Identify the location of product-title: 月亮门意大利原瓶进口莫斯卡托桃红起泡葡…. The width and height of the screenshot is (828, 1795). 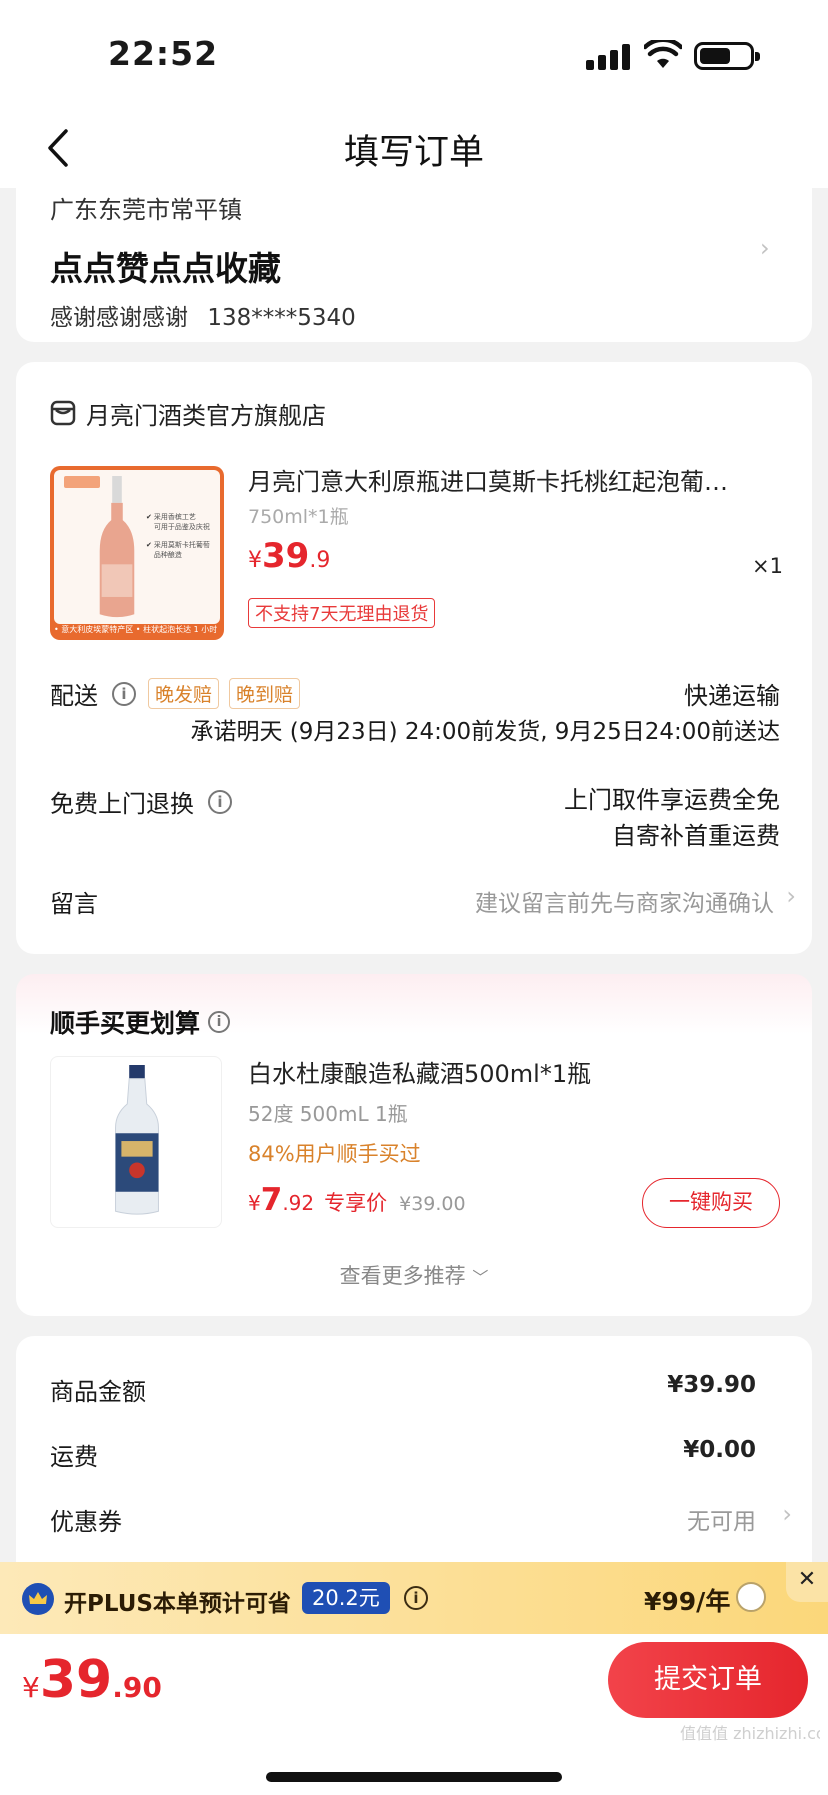
(518, 479).